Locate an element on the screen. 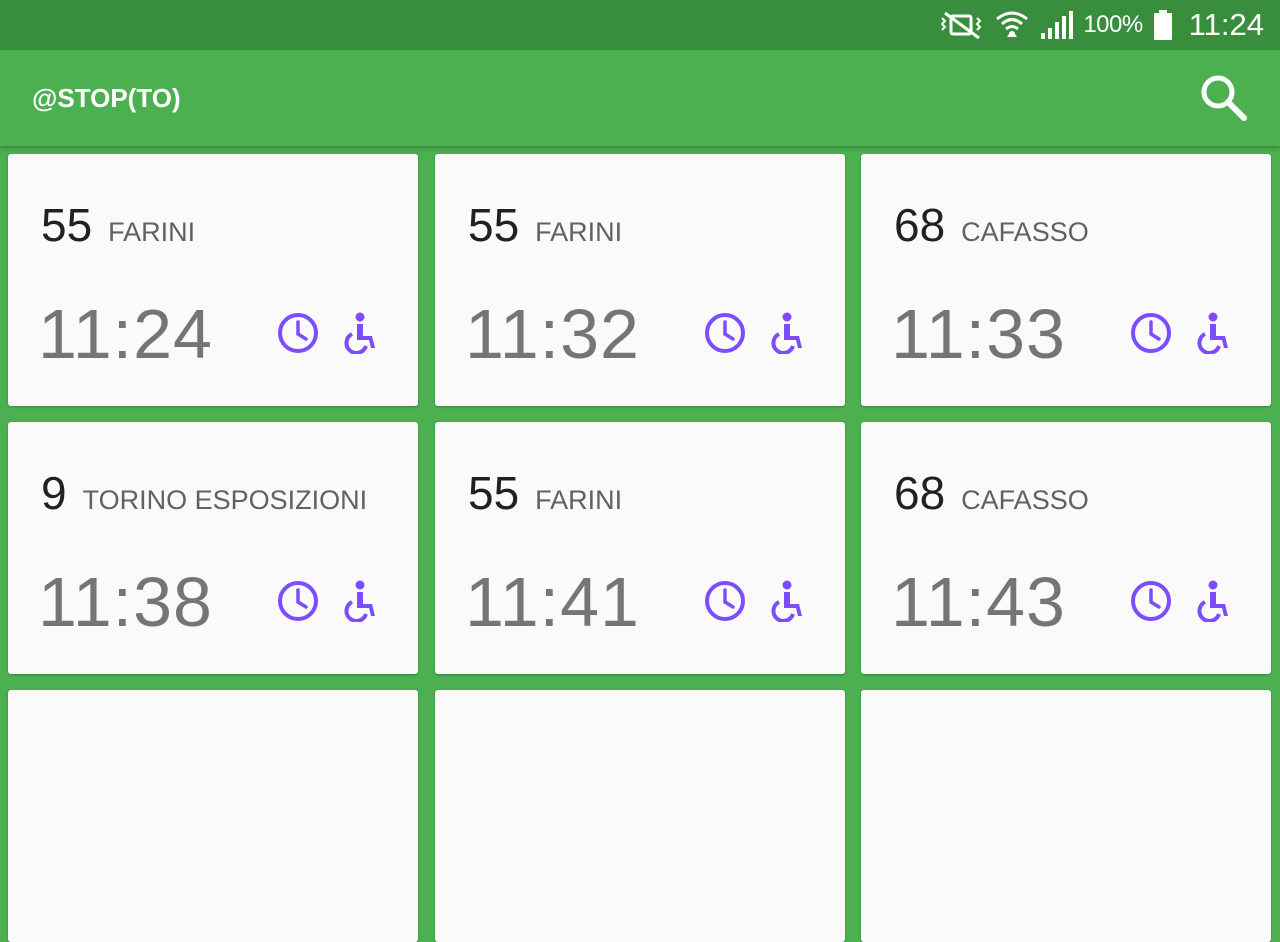  departure-time: 11:41 is located at coordinates (552, 602).